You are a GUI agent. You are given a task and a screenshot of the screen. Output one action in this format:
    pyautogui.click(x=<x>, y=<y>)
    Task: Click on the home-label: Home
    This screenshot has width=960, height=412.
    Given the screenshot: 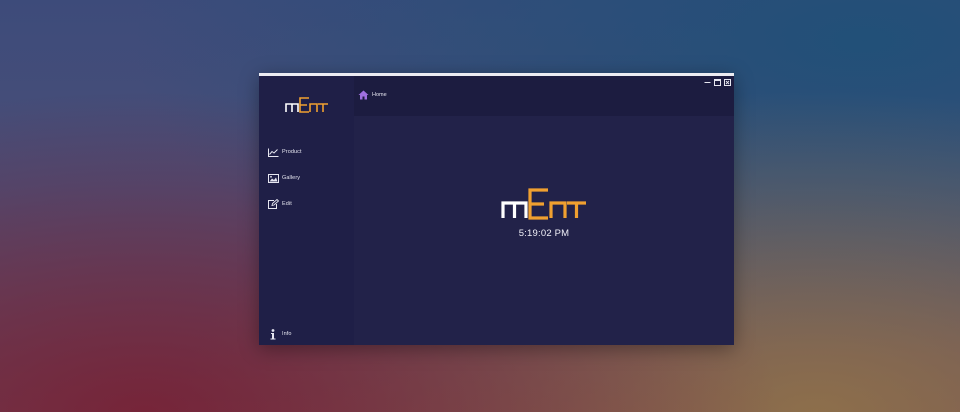 What is the action you would take?
    pyautogui.click(x=379, y=95)
    